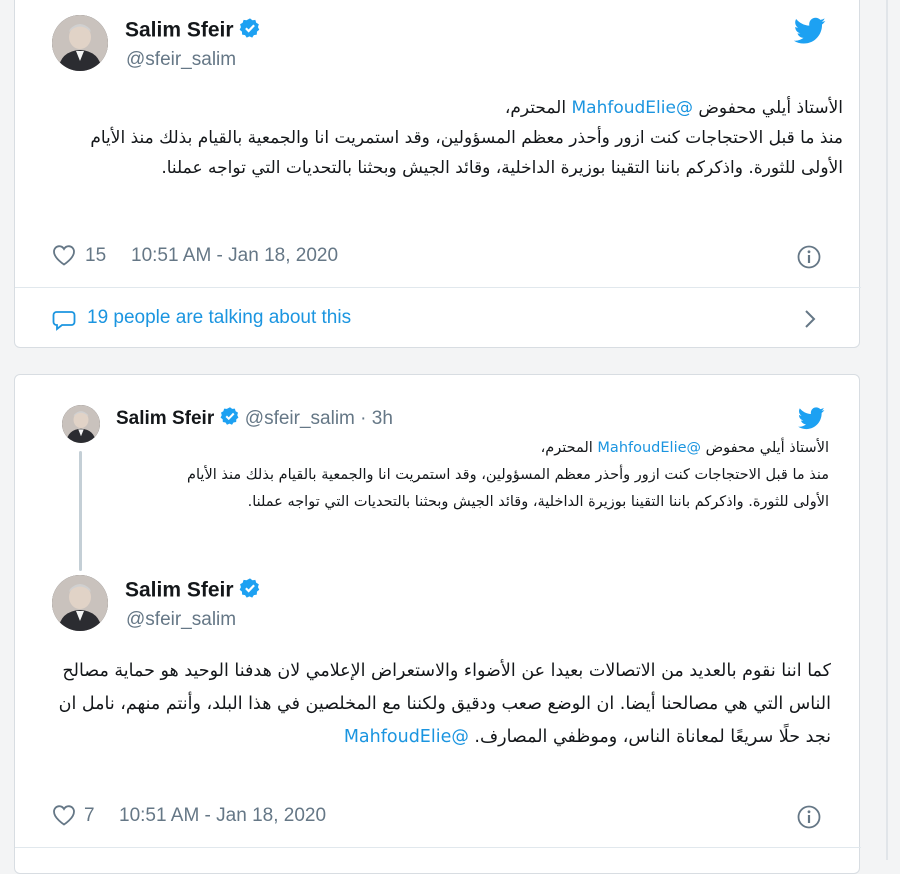 The image size is (900, 874). I want to click on quoted-author-name: Salim Sfeir, so click(165, 418).